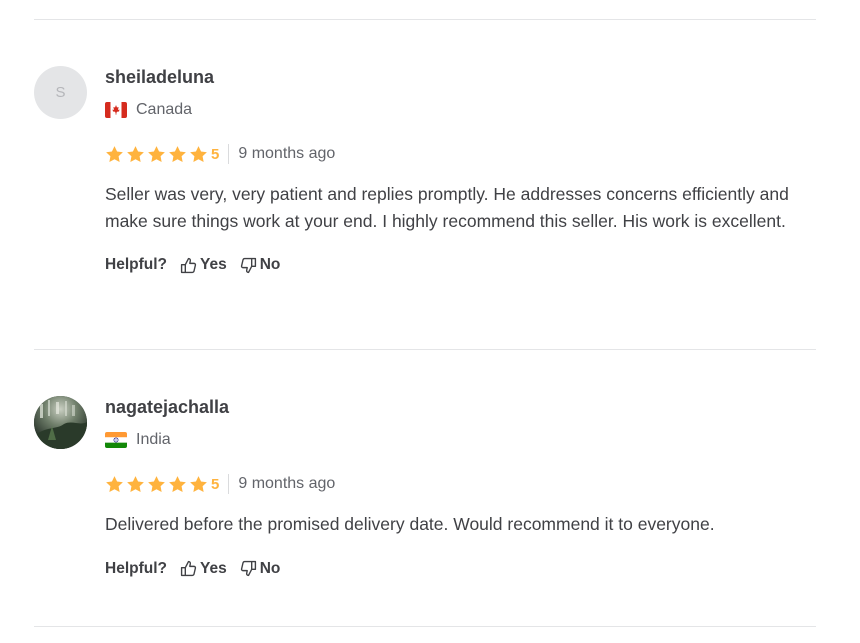 Image resolution: width=860 pixels, height=643 pixels. What do you see at coordinates (455, 110) in the screenshot?
I see `reviewer-country: Canada` at bounding box center [455, 110].